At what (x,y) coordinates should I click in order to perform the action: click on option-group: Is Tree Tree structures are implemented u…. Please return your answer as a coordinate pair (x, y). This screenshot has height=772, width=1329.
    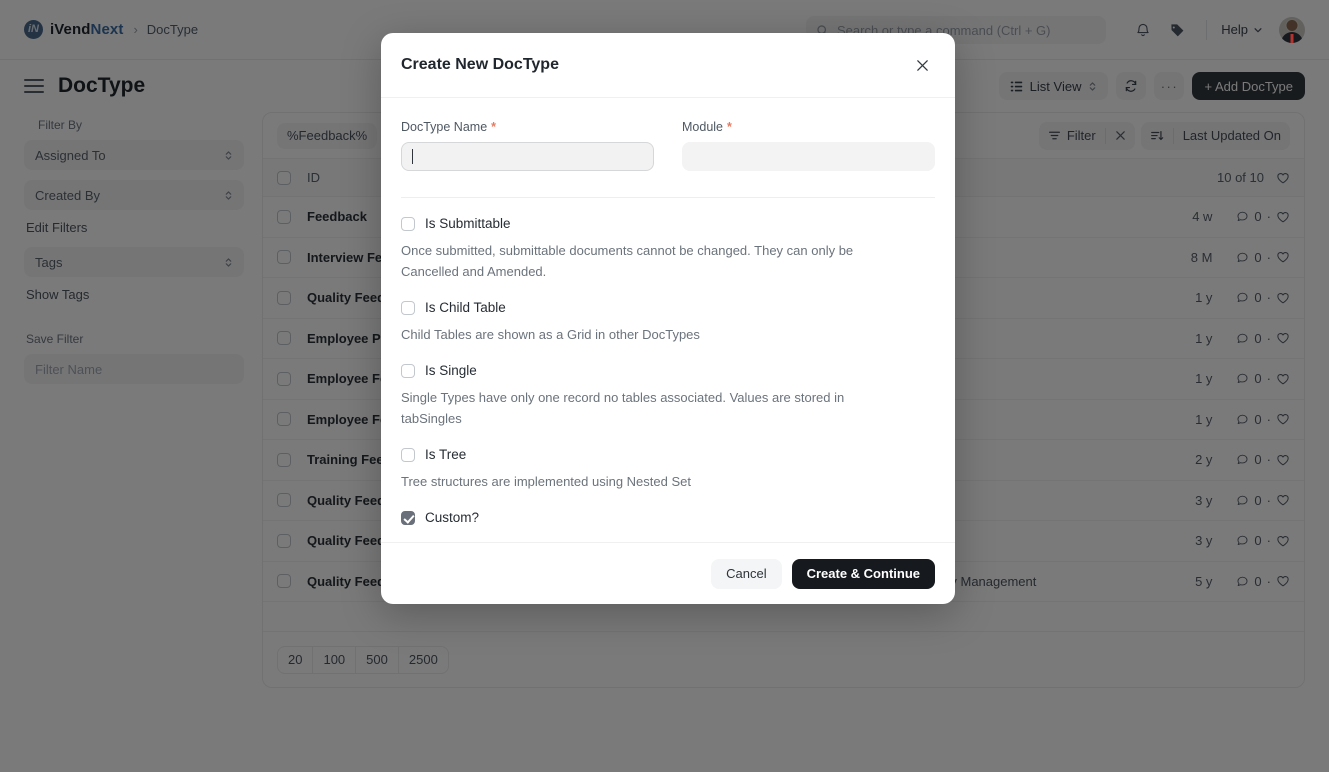
    Looking at the image, I should click on (668, 469).